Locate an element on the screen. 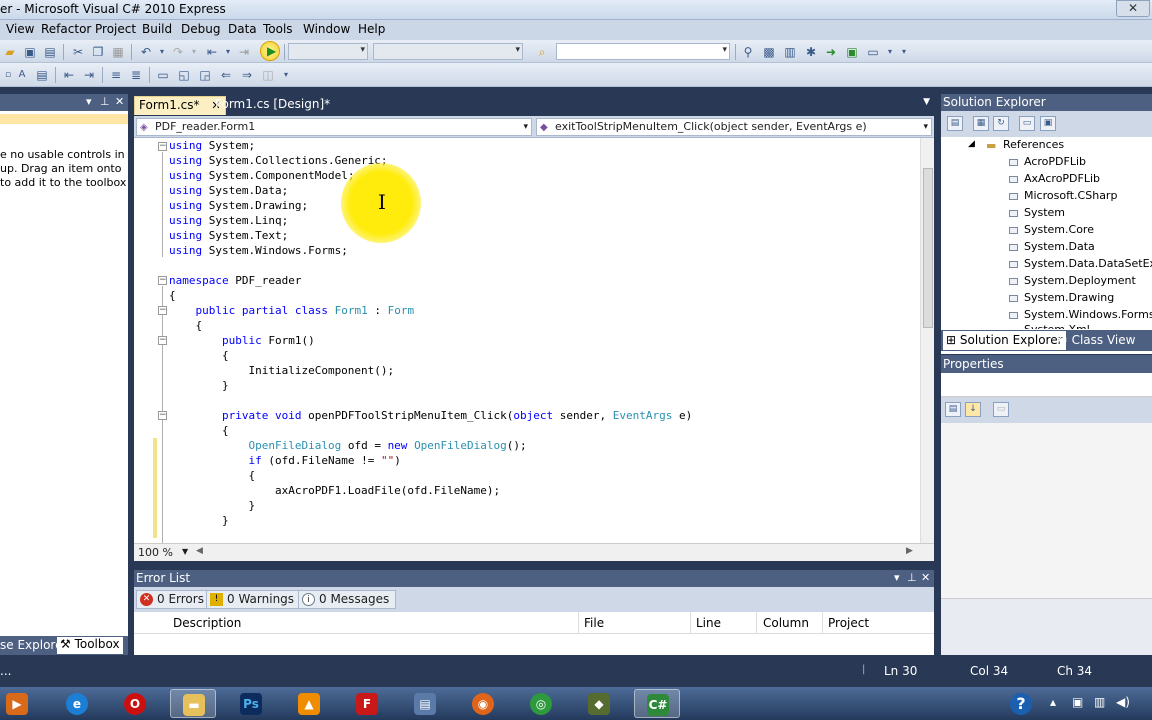  menu-refactor: Refactor is located at coordinates (66, 29).